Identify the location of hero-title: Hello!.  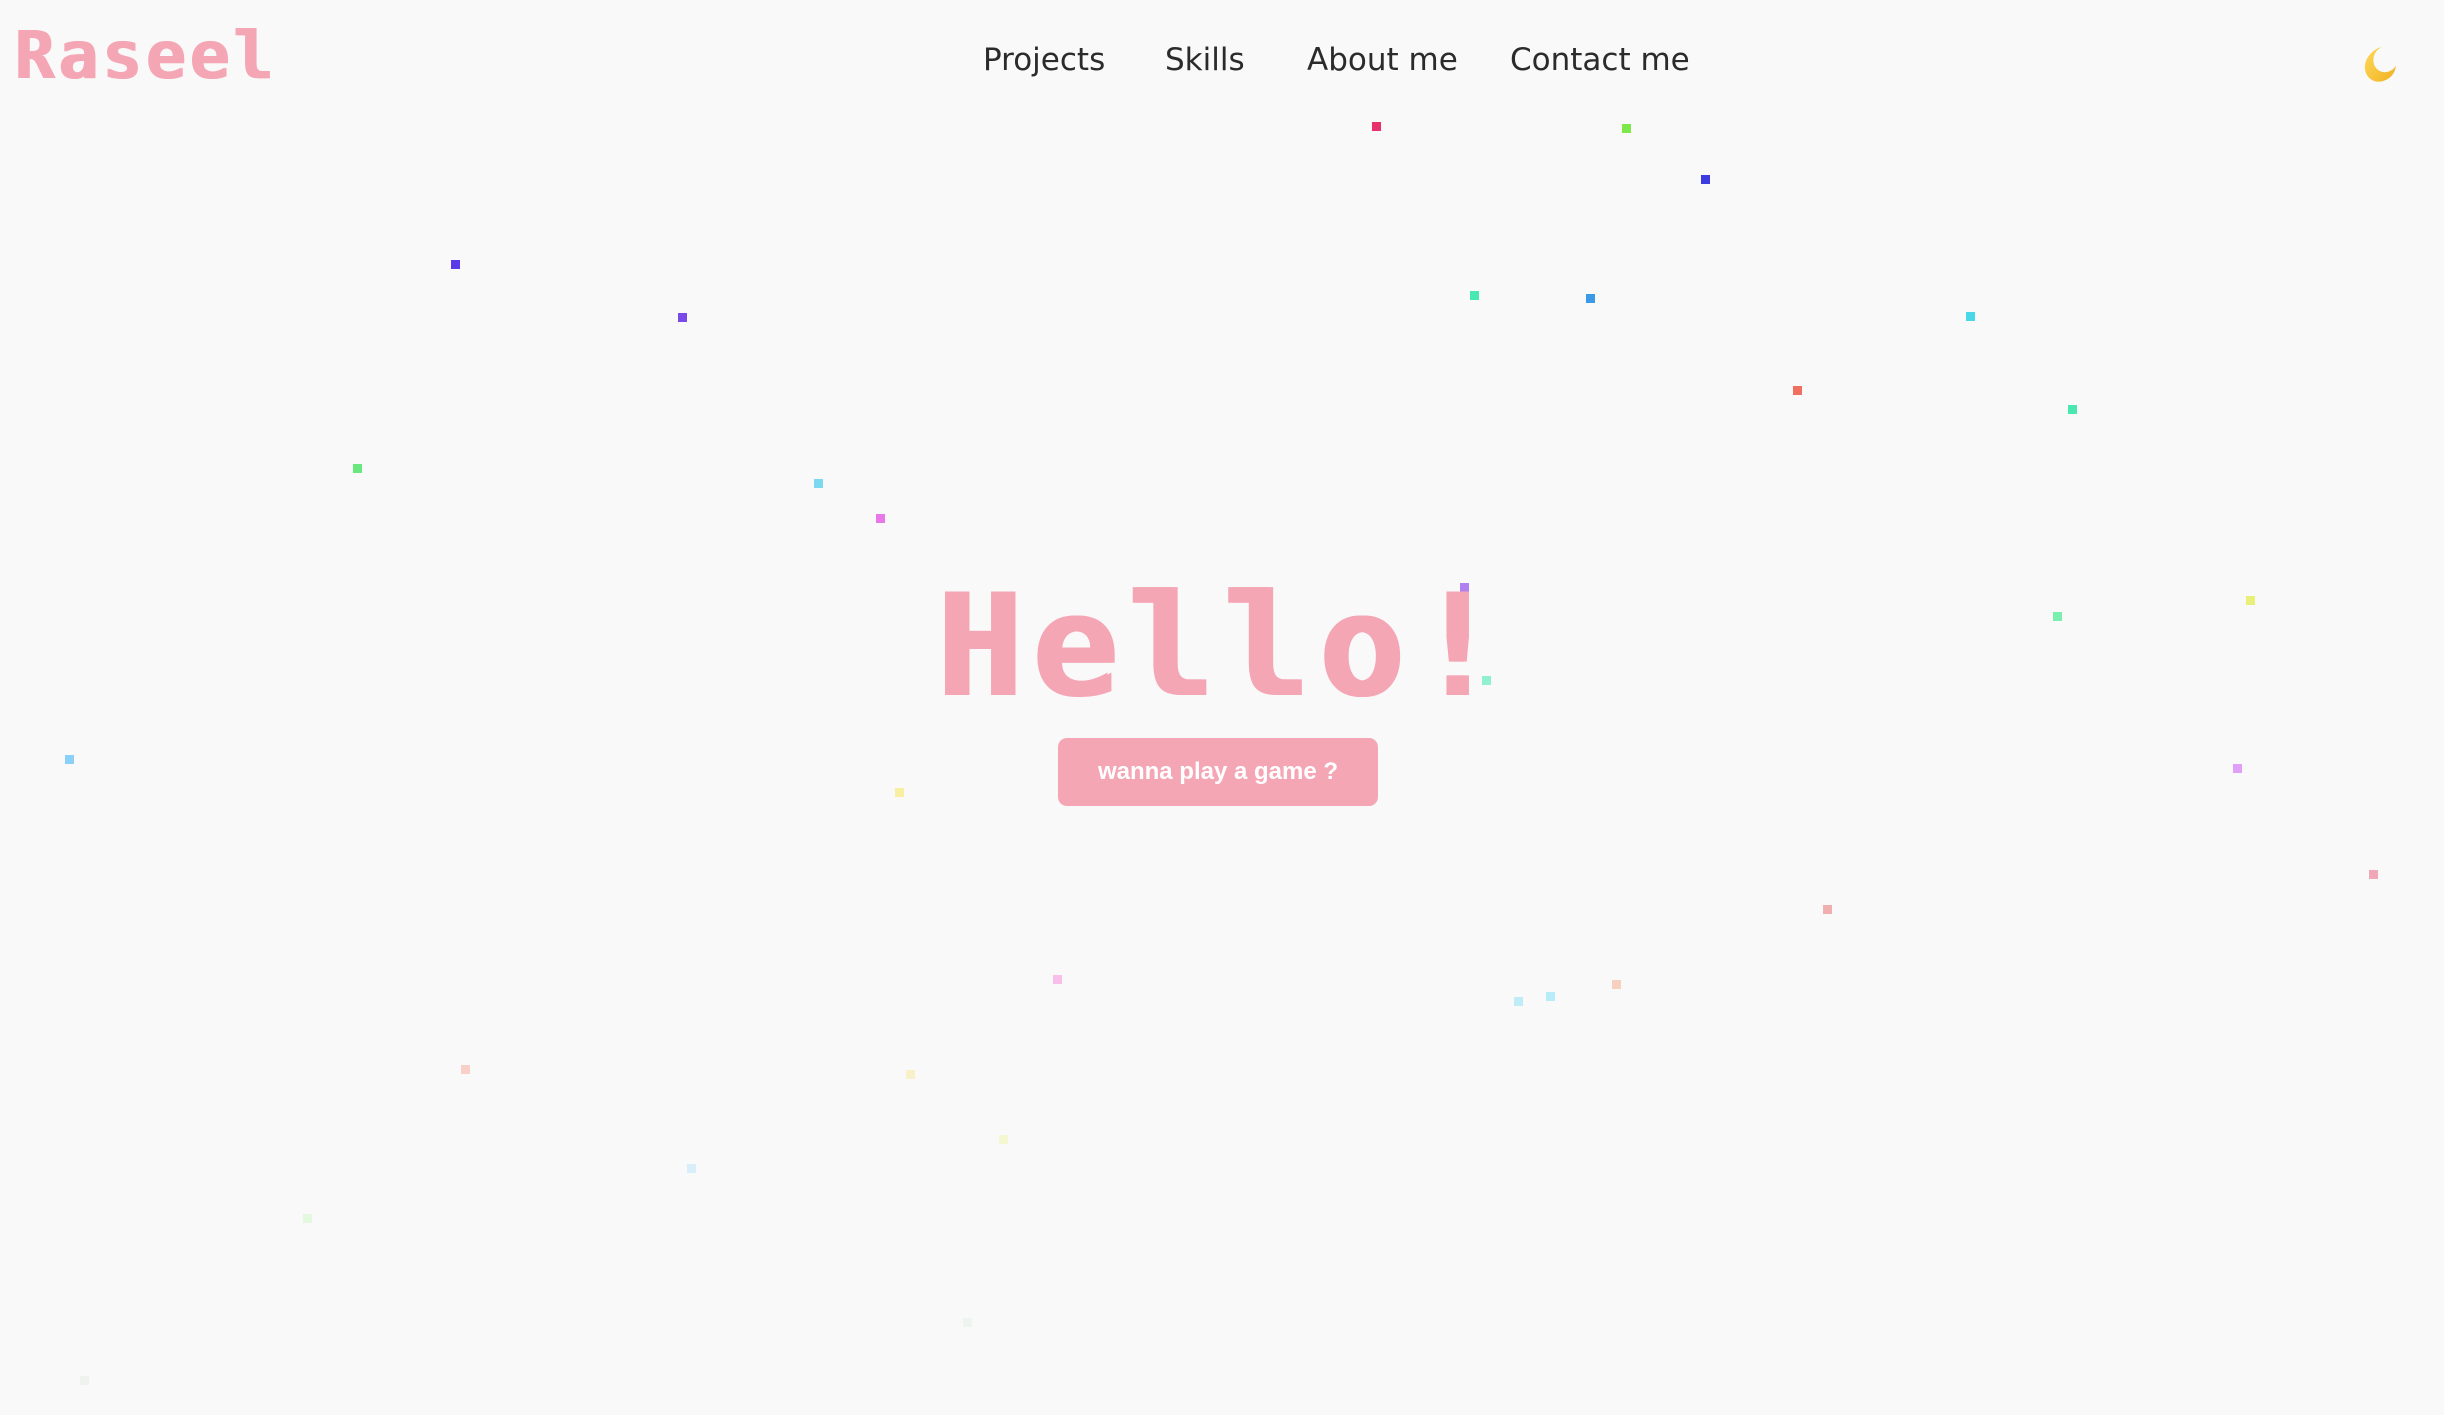
(1222, 646).